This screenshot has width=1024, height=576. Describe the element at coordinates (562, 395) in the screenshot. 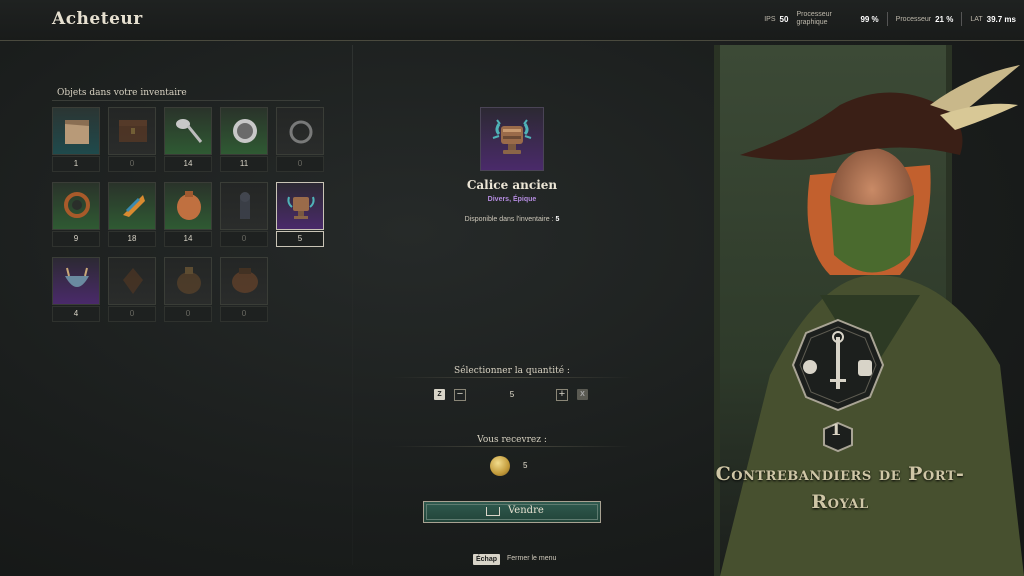

I see `increase-button: +` at that location.